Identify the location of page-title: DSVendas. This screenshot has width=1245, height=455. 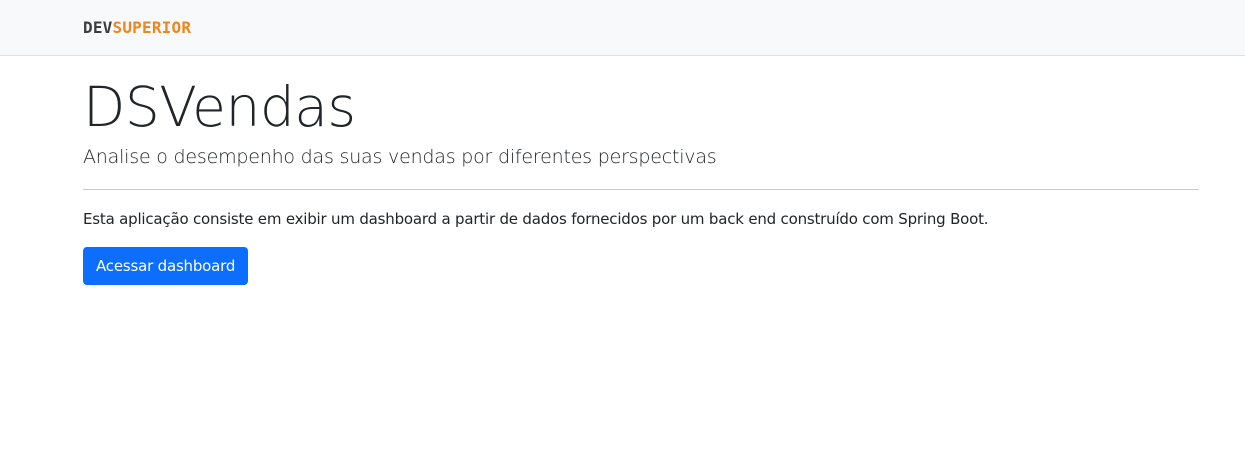
(219, 107).